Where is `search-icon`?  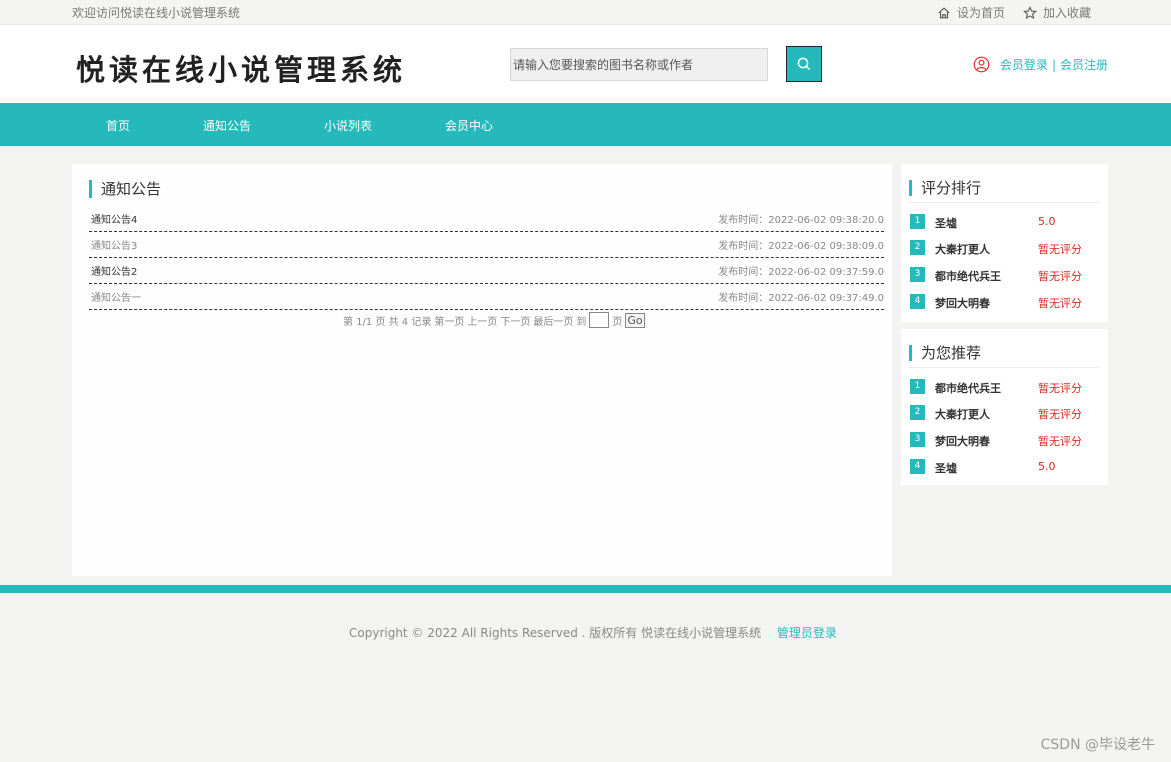 search-icon is located at coordinates (804, 64).